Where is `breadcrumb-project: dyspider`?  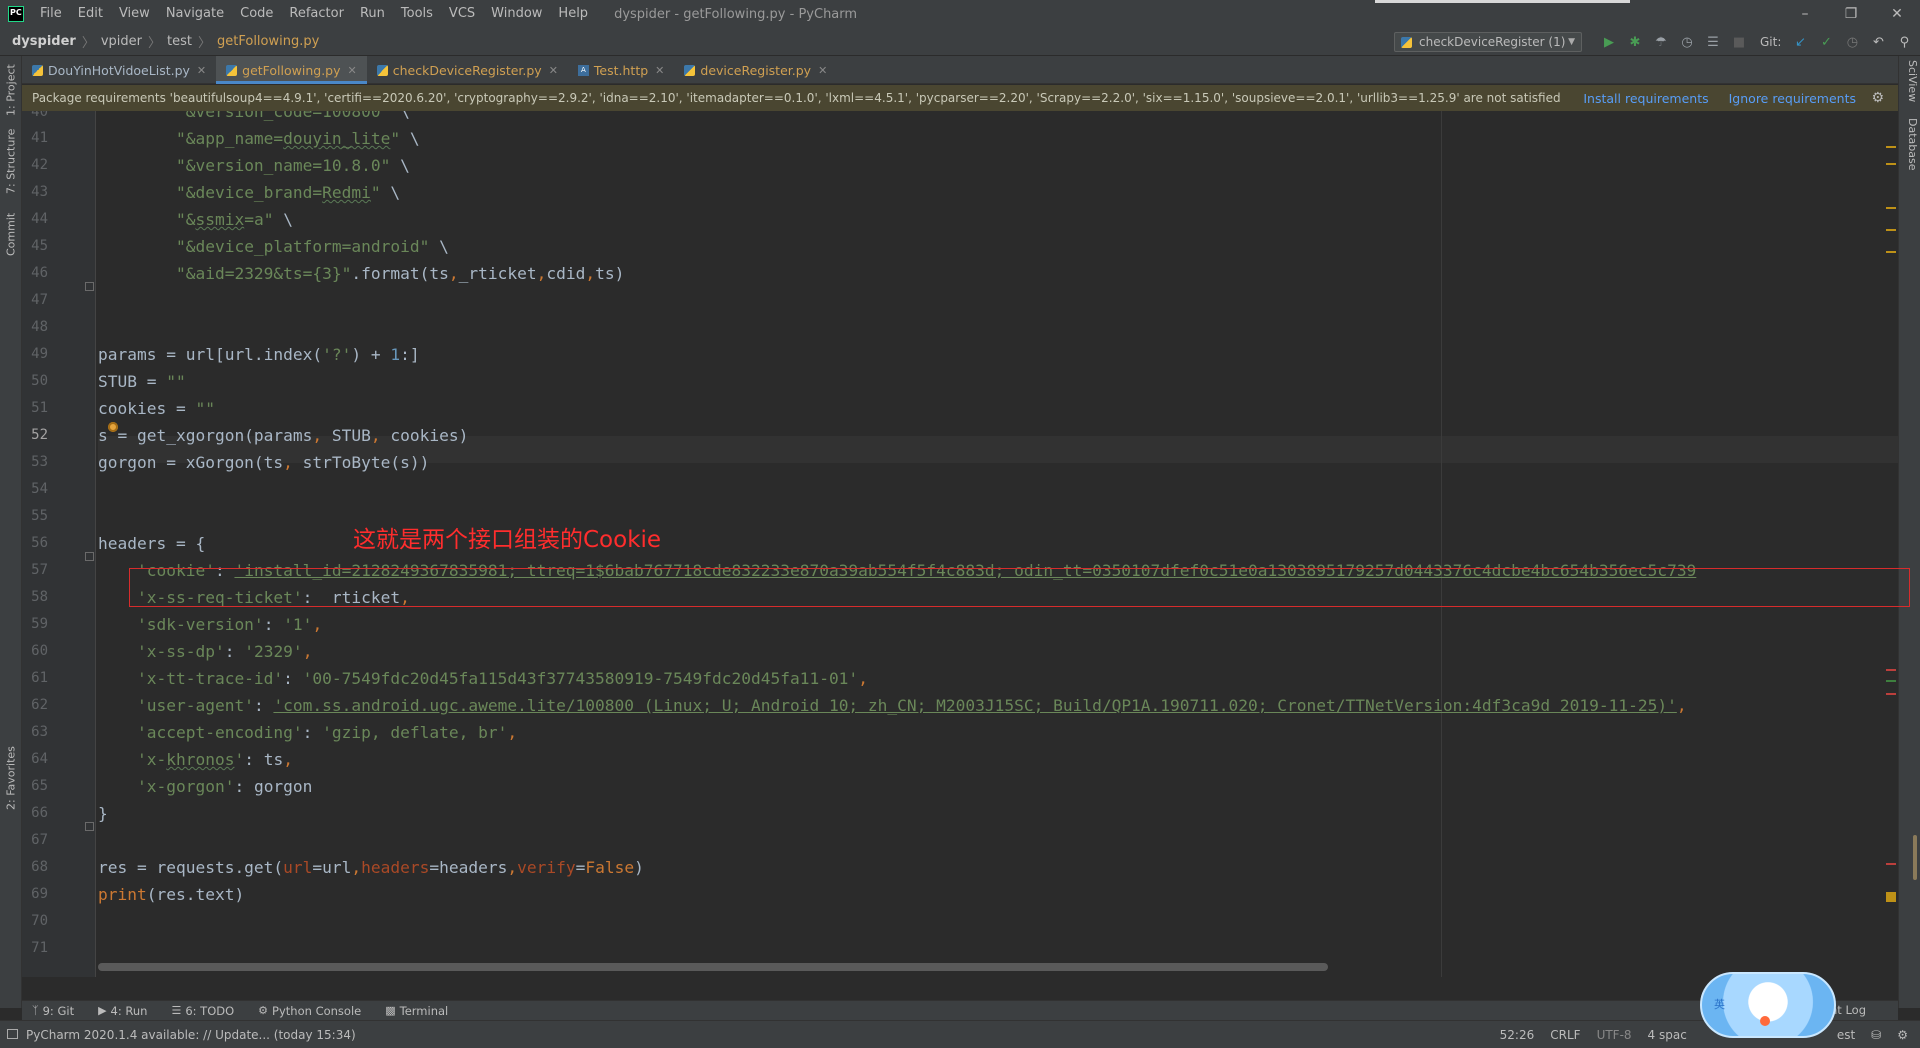 breadcrumb-project: dyspider is located at coordinates (44, 41).